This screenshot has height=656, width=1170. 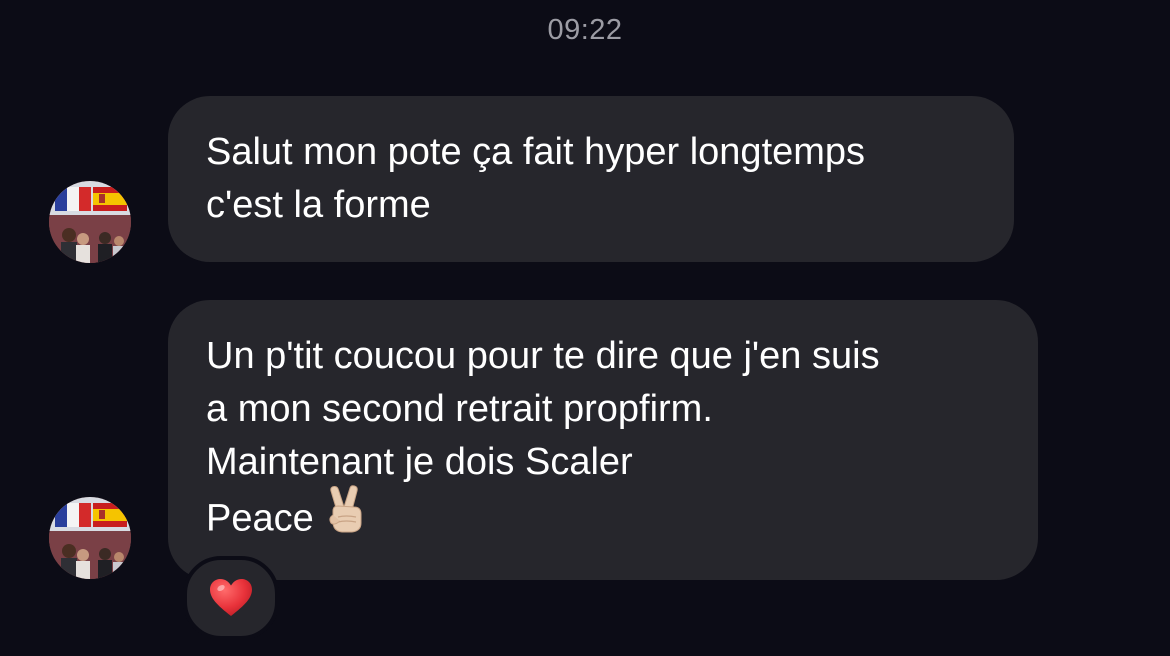 I want to click on message-text-line: Maintenant je dois Scaler, so click(x=419, y=462).